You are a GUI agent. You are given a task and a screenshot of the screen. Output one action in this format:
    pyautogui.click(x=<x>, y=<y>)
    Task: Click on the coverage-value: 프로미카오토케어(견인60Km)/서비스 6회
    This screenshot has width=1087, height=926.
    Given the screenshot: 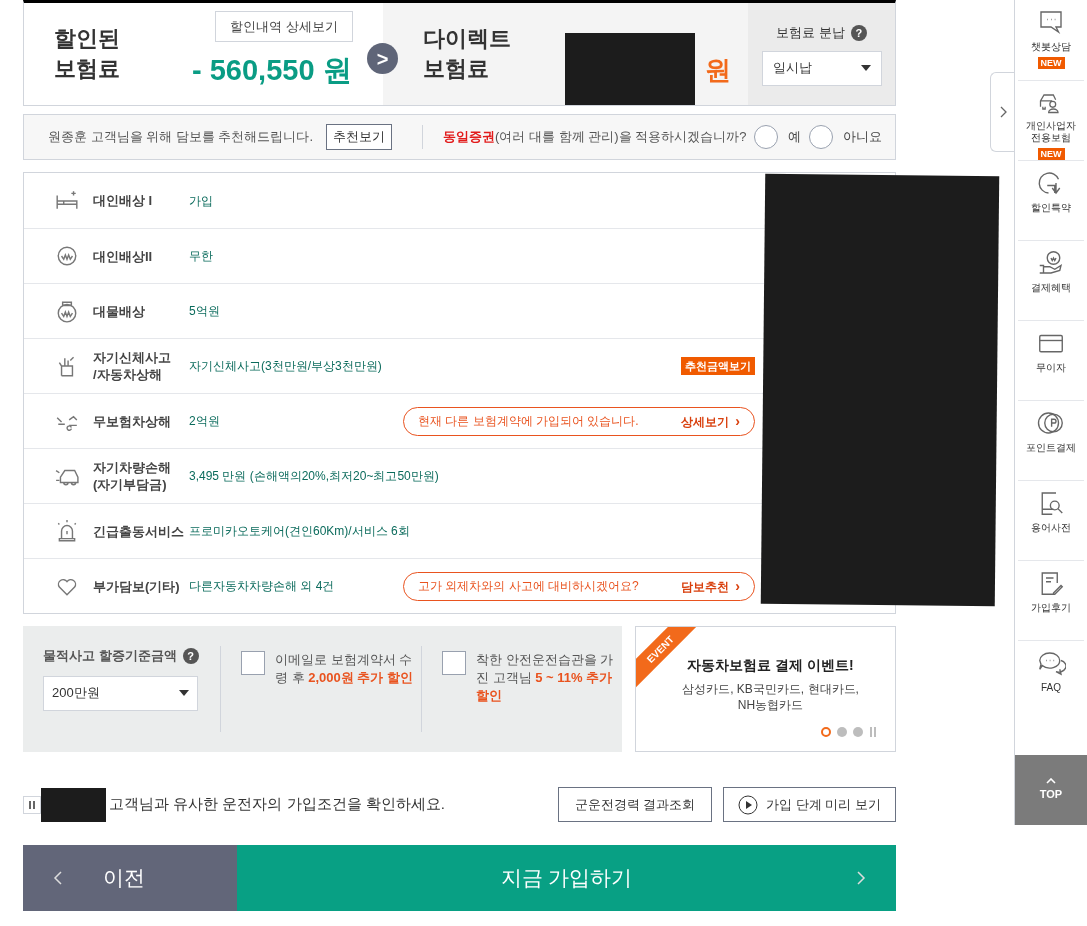 What is the action you would take?
    pyautogui.click(x=299, y=531)
    